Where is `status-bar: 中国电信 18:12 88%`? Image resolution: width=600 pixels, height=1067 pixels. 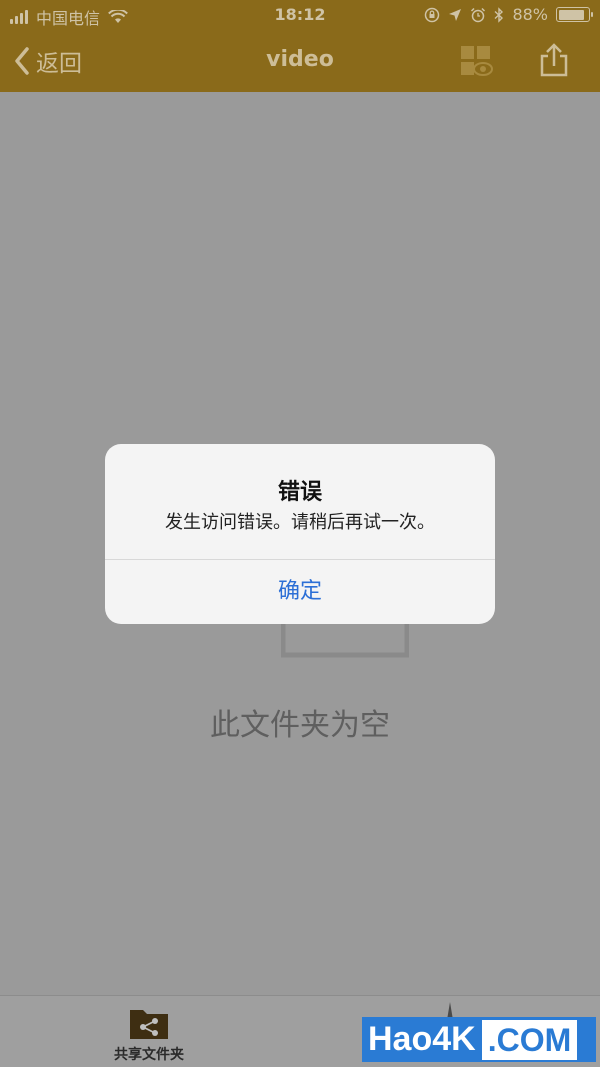
status-bar: 中国电信 18:12 88% is located at coordinates (300, 15).